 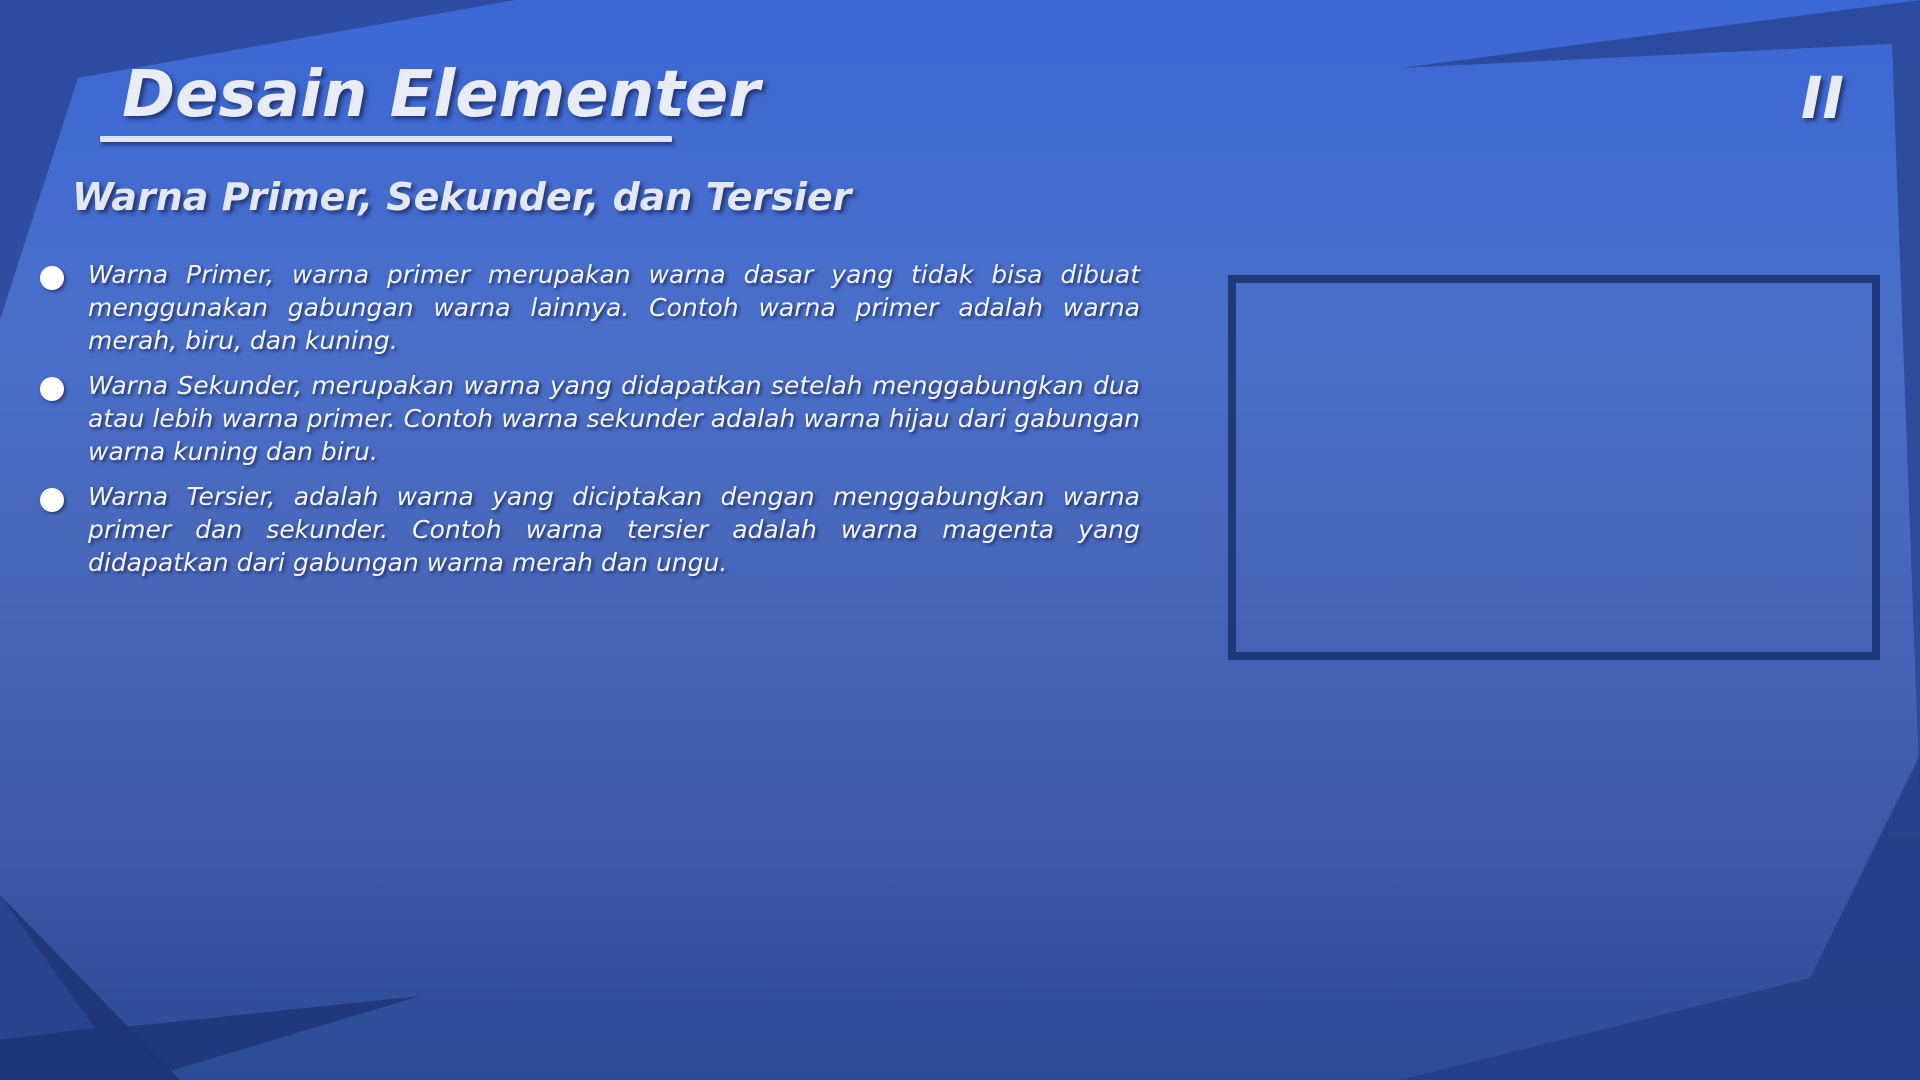 I want to click on slide-title: Desain Elementer, so click(x=441, y=95).